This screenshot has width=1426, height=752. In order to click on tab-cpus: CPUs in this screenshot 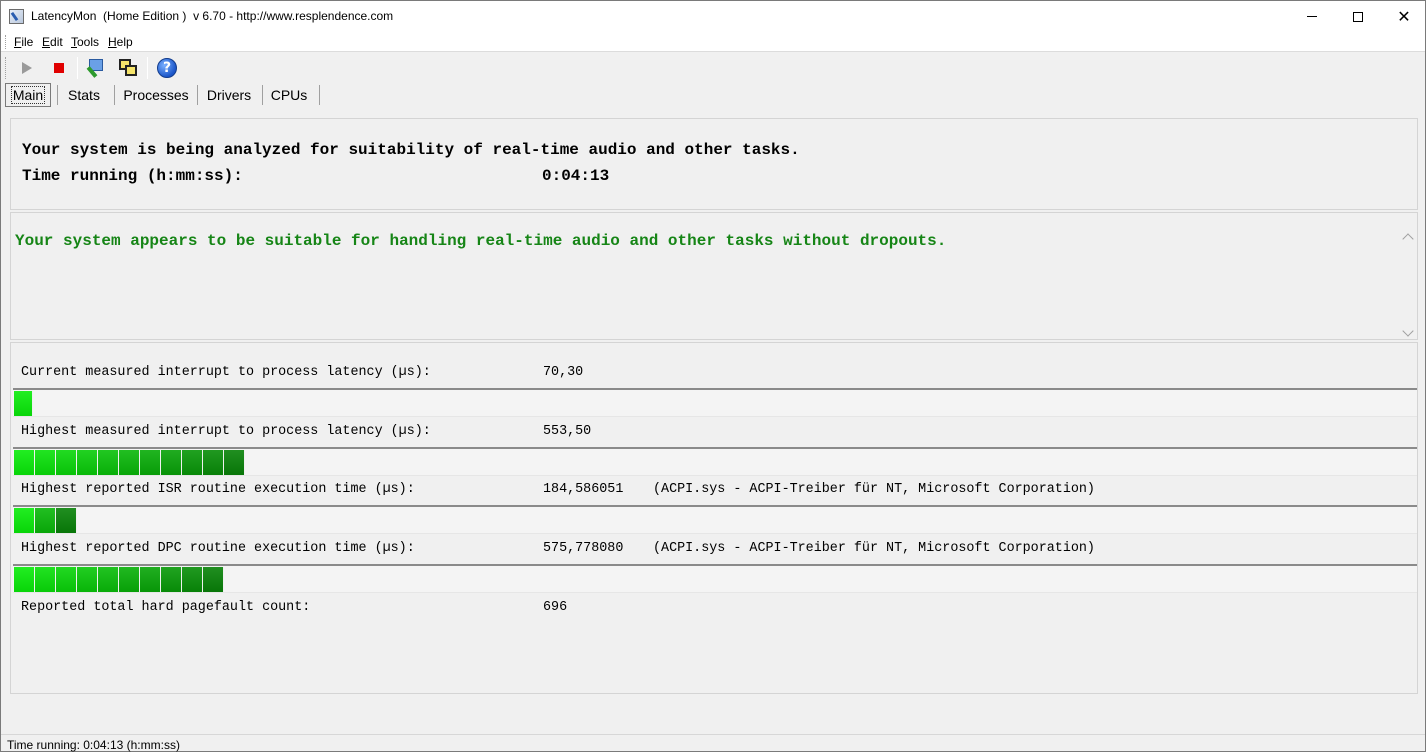, I will do `click(289, 95)`.